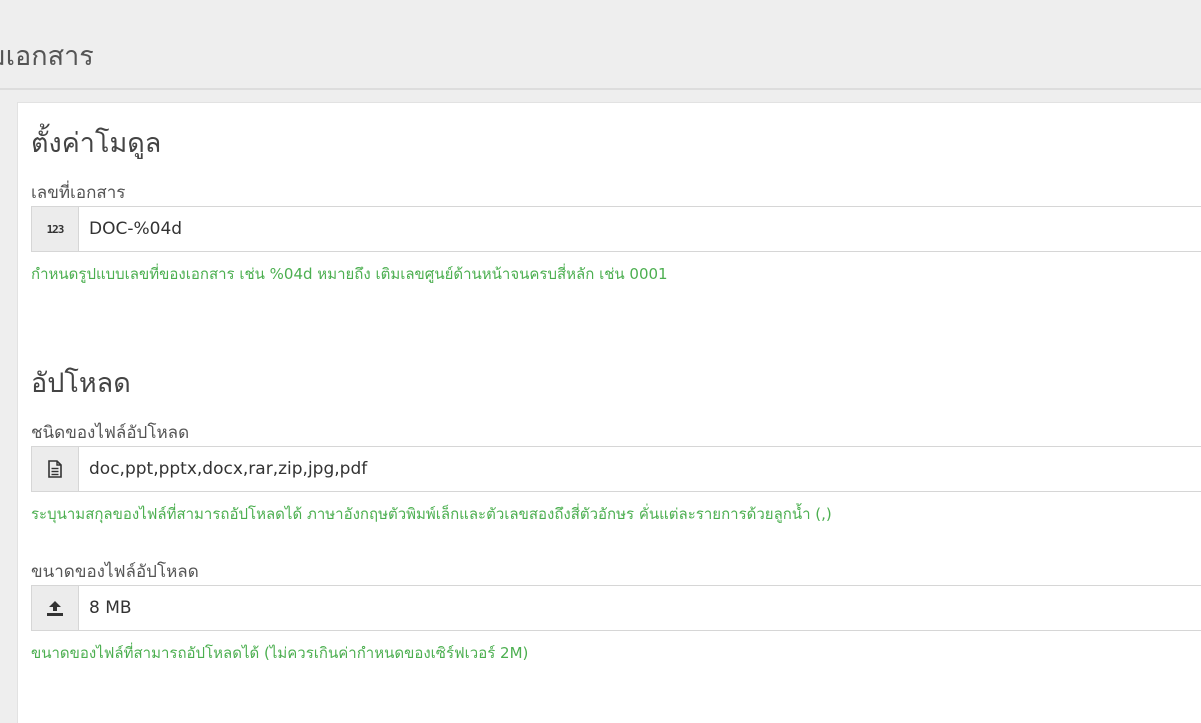 The width and height of the screenshot is (1201, 723). I want to click on file-types-input, so click(639, 469).